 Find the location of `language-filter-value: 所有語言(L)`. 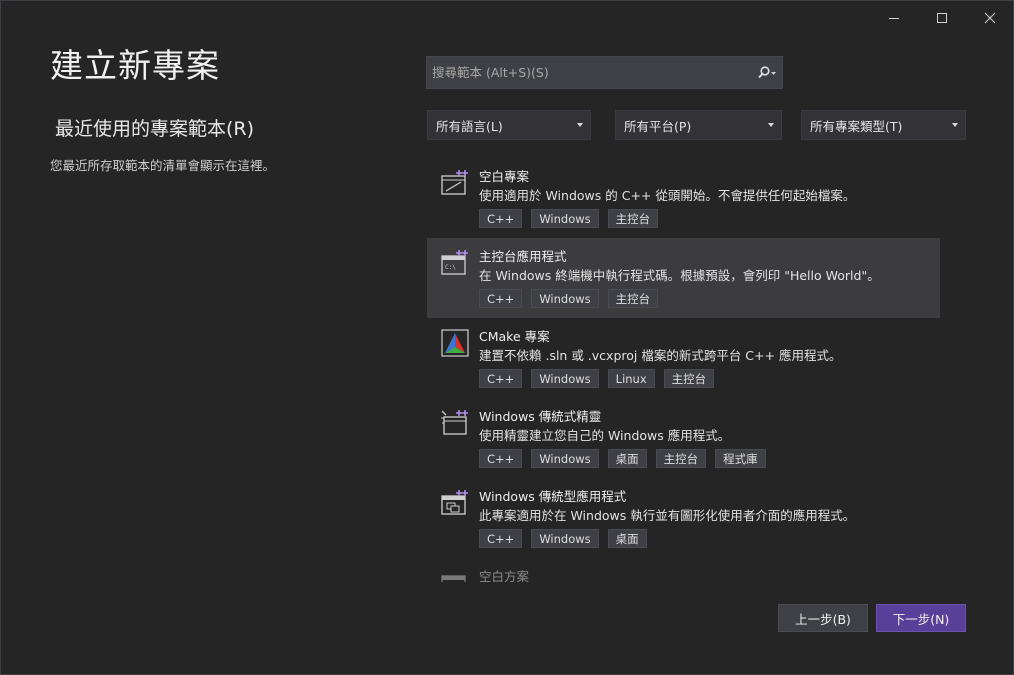

language-filter-value: 所有語言(L) is located at coordinates (469, 126).